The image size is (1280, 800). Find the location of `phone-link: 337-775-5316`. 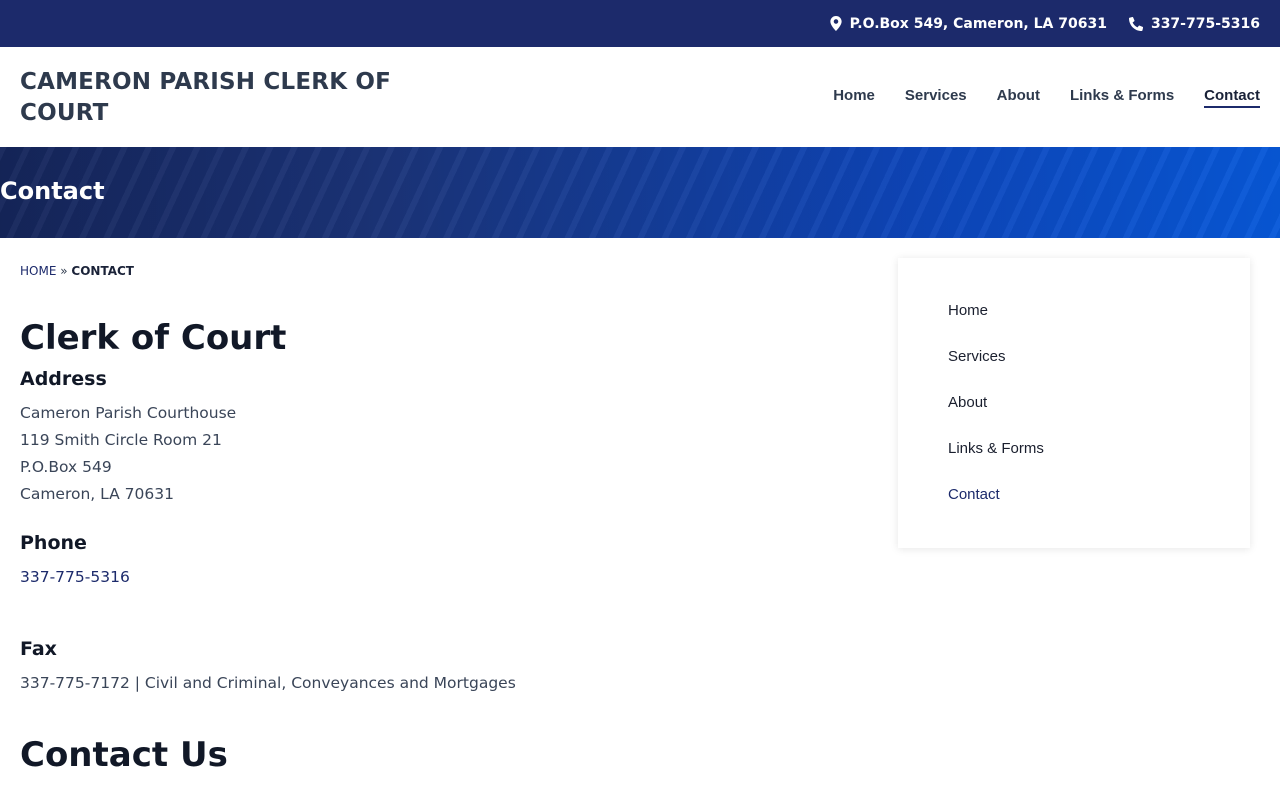

phone-link: 337-775-5316 is located at coordinates (75, 577).